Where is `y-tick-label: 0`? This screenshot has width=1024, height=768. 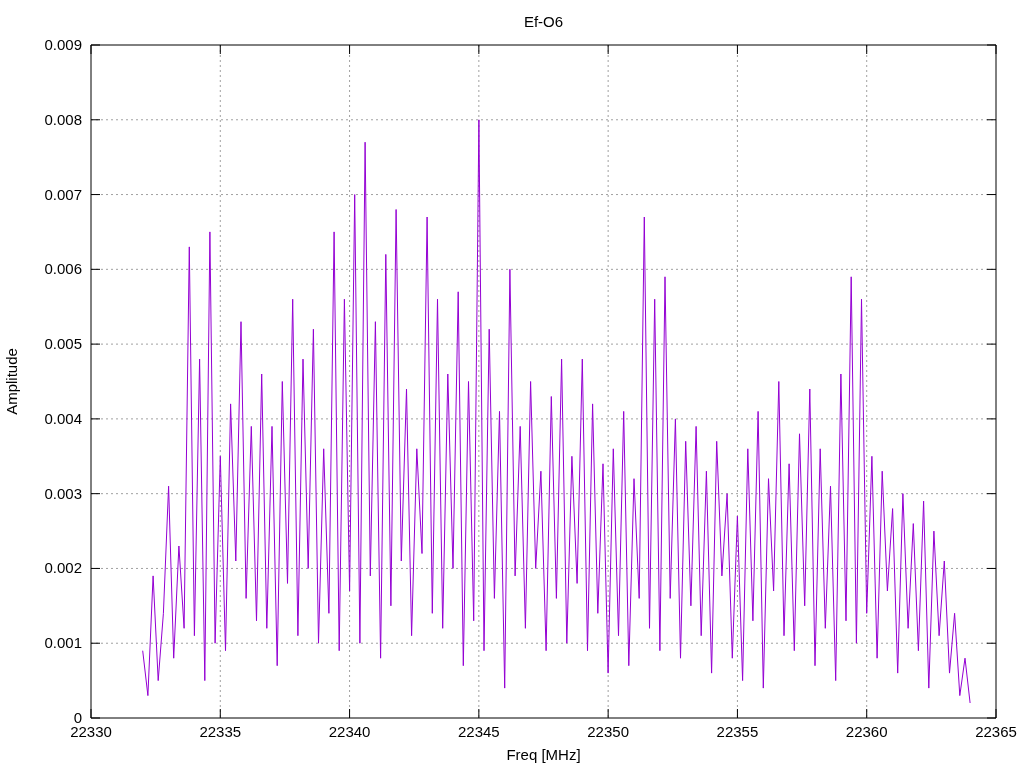 y-tick-label: 0 is located at coordinates (77, 717).